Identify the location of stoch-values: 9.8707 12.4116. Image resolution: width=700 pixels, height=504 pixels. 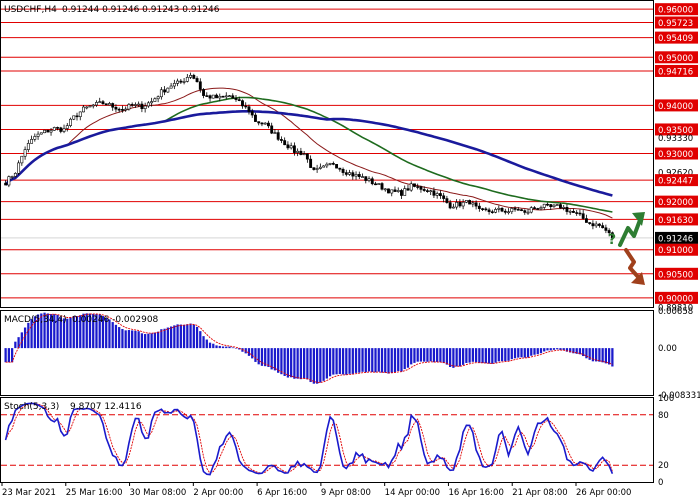
(106, 407).